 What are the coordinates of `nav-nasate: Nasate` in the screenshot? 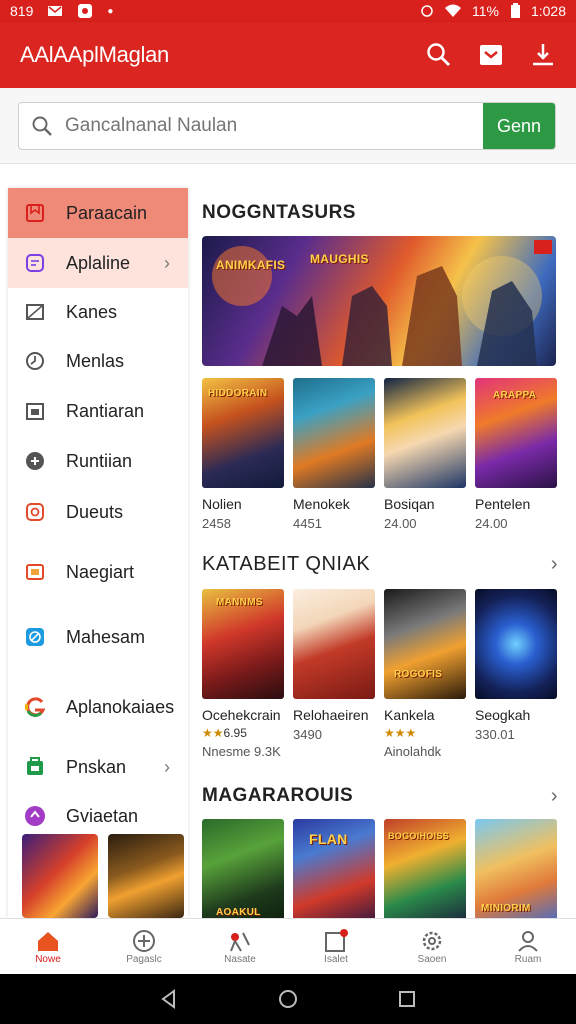 It's located at (240, 946).